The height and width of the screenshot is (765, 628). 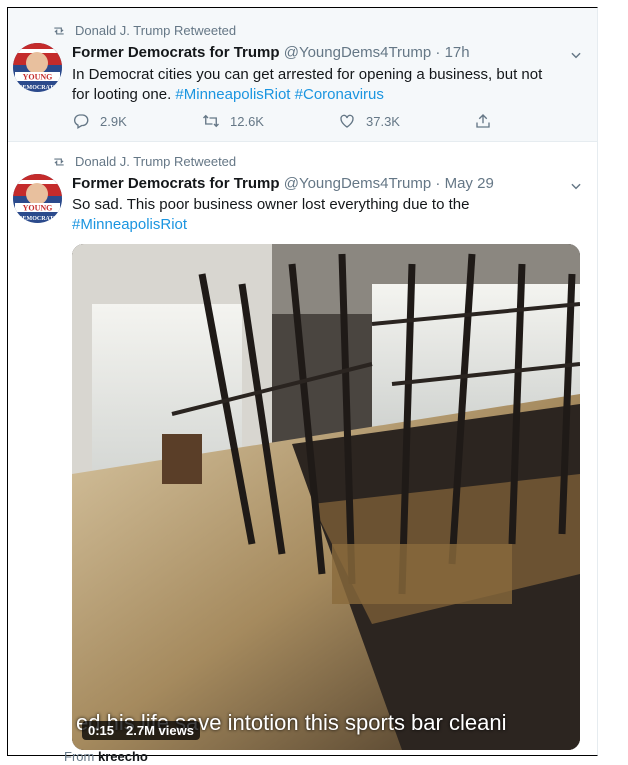 I want to click on video-source: From kreecho, so click(x=106, y=756).